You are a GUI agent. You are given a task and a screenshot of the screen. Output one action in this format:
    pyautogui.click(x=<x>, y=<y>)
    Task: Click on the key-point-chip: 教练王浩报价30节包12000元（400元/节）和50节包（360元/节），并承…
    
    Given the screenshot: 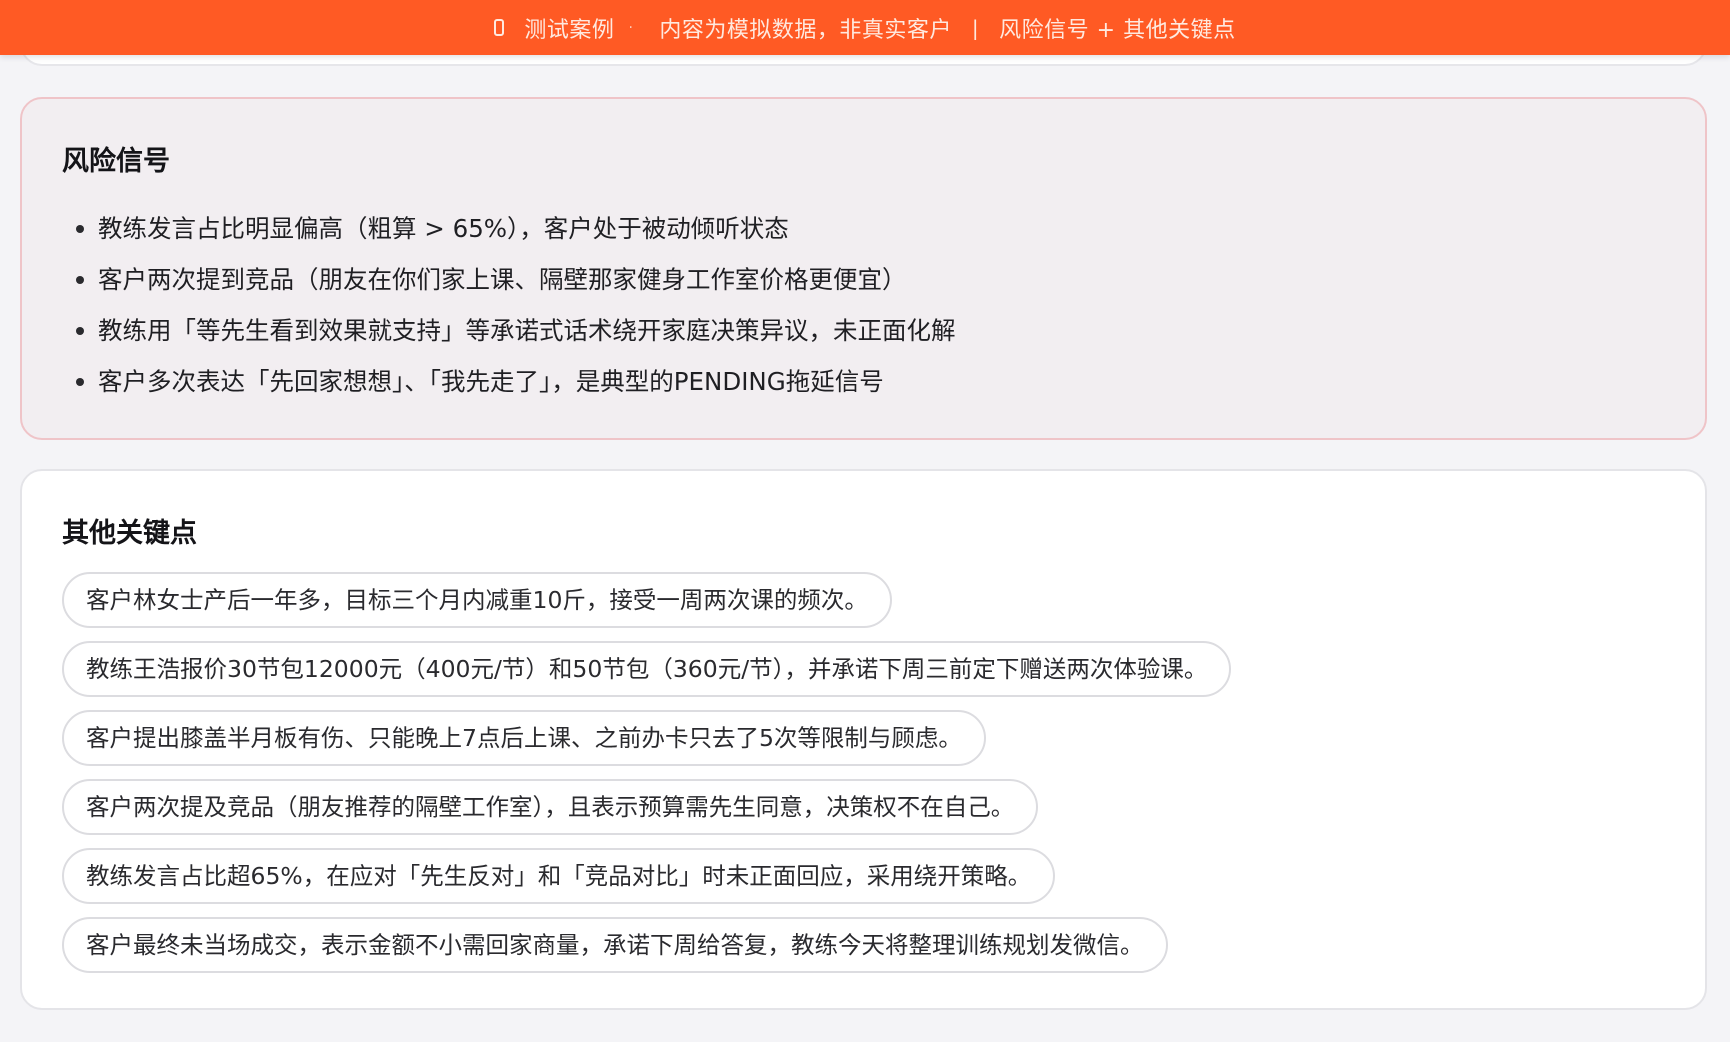 What is the action you would take?
    pyautogui.click(x=647, y=669)
    